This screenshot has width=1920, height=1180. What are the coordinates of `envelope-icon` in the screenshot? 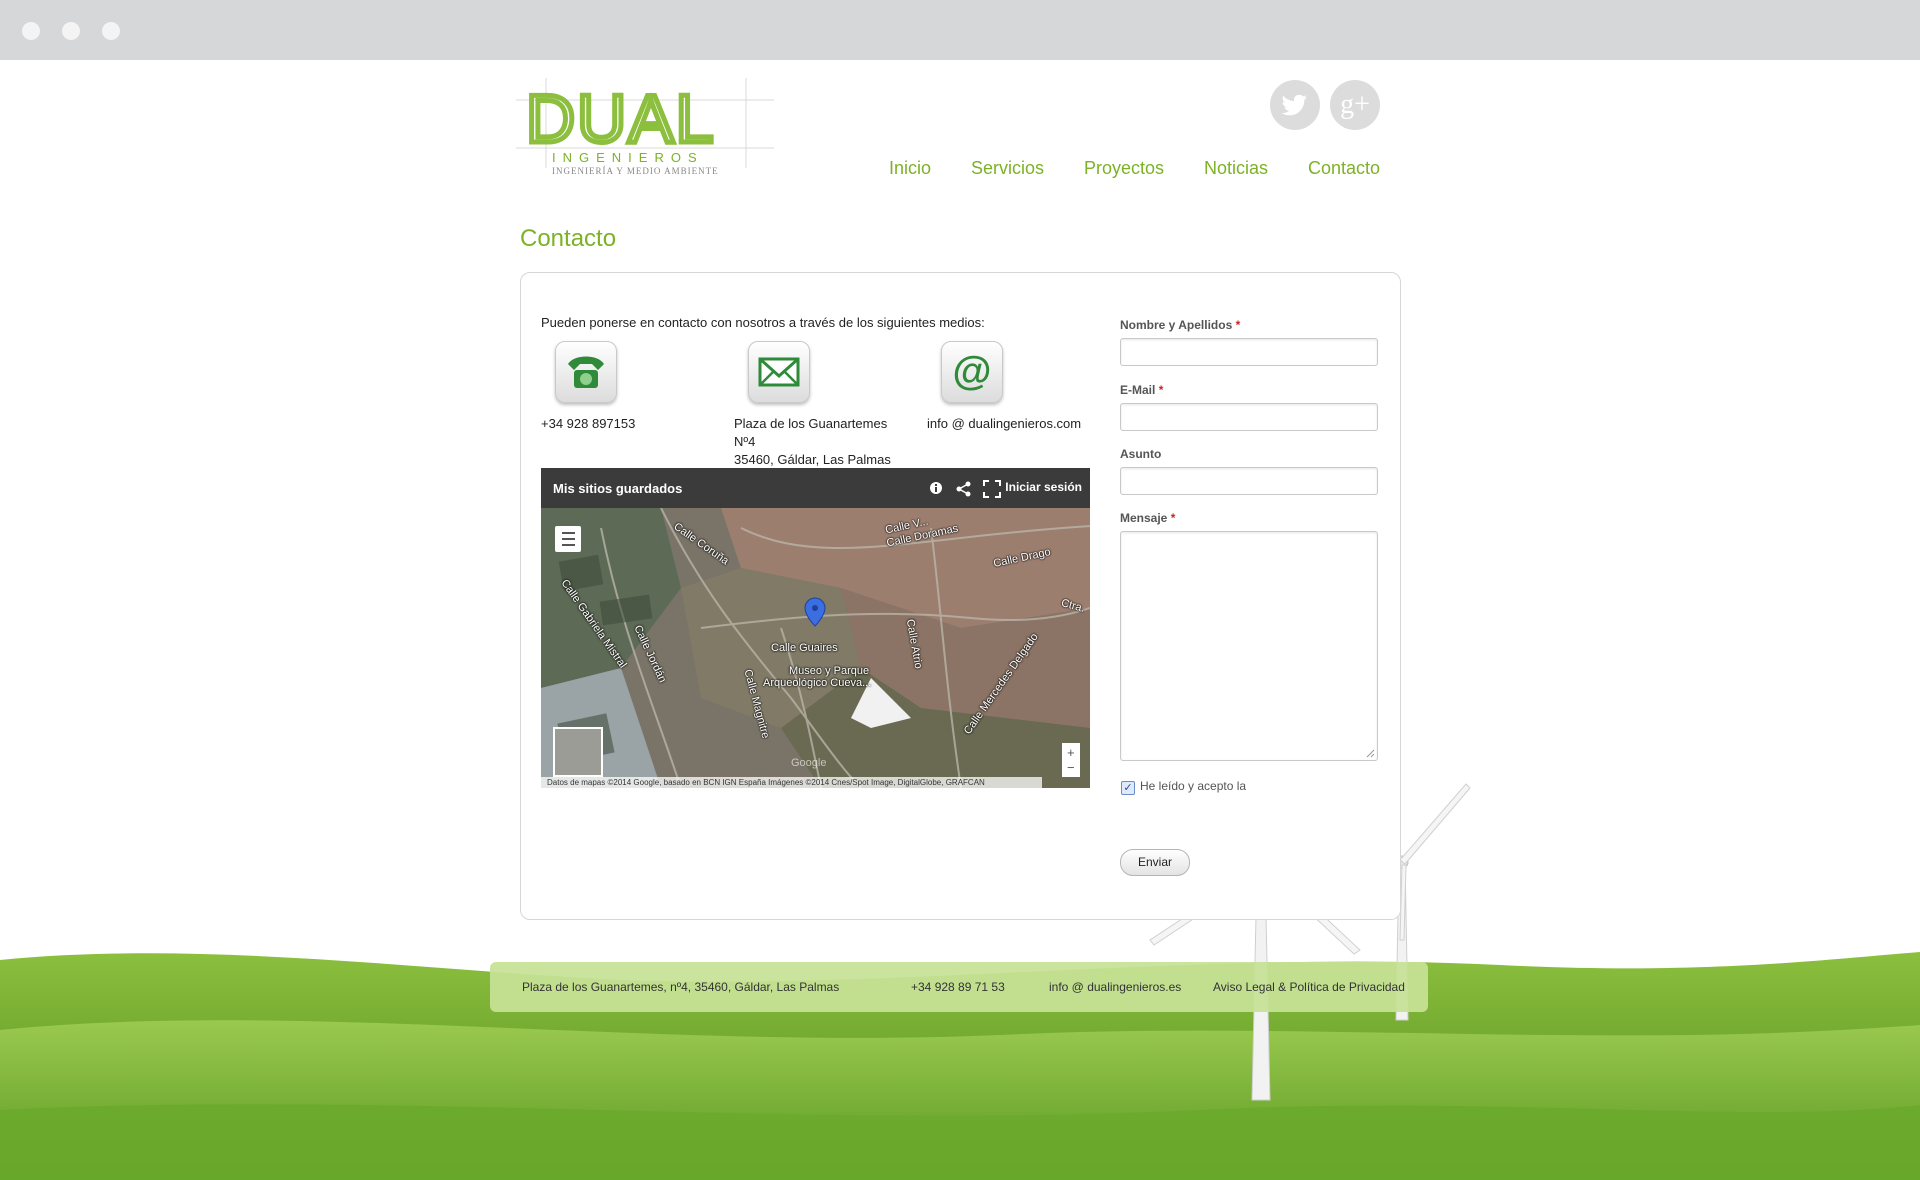 It's located at (779, 372).